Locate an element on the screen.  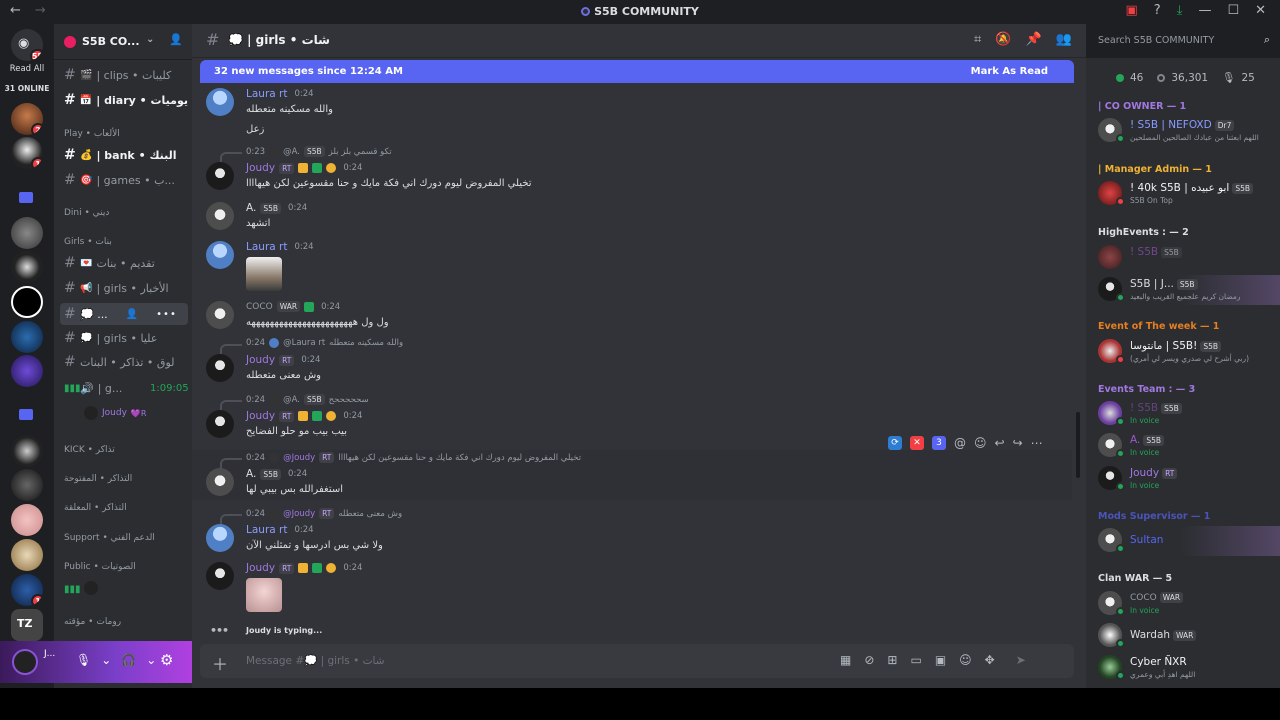
headphones-icon: 🎧 is located at coordinates (128, 660).